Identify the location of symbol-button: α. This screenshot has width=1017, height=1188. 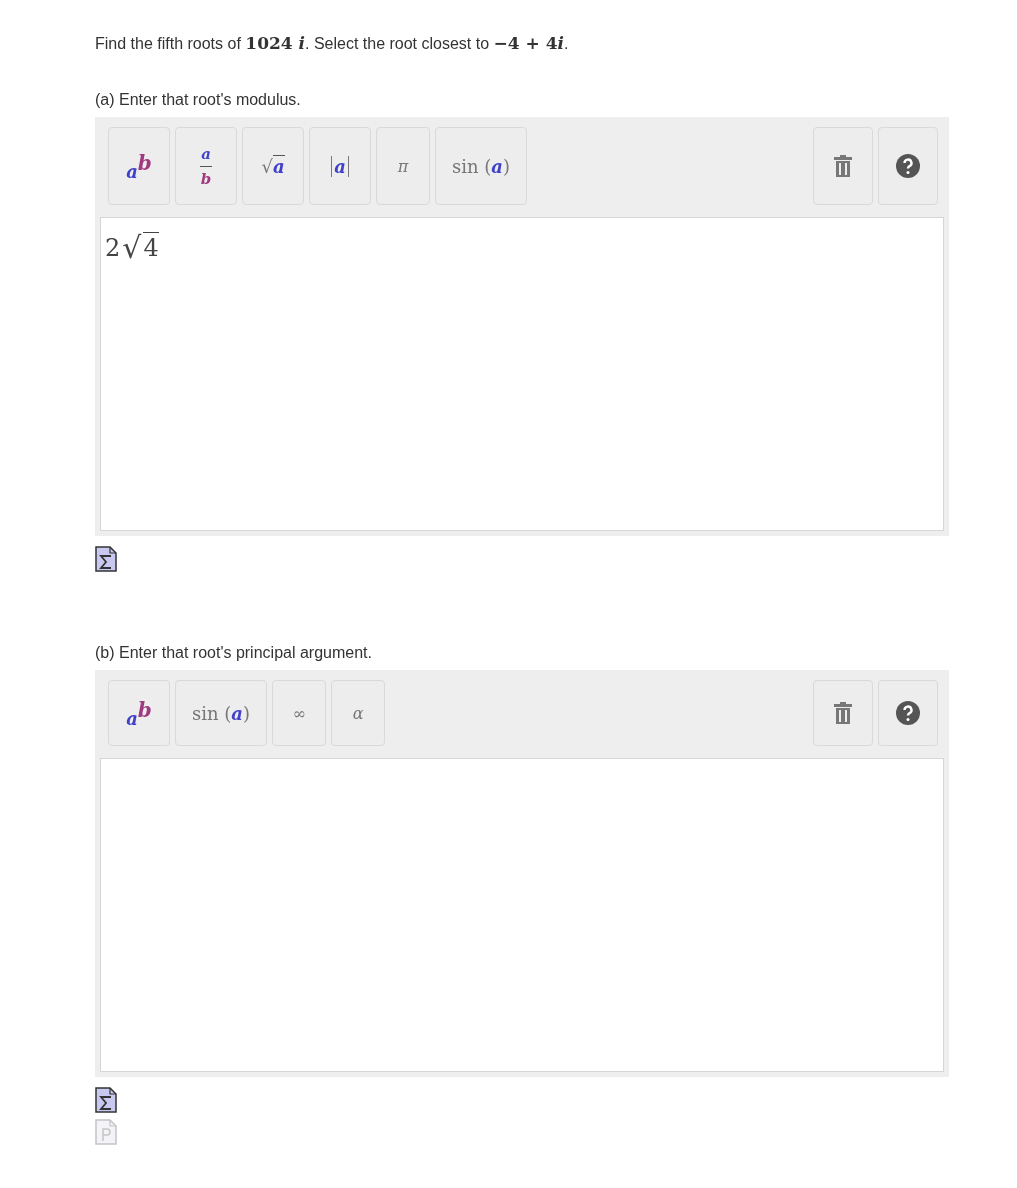
(358, 713).